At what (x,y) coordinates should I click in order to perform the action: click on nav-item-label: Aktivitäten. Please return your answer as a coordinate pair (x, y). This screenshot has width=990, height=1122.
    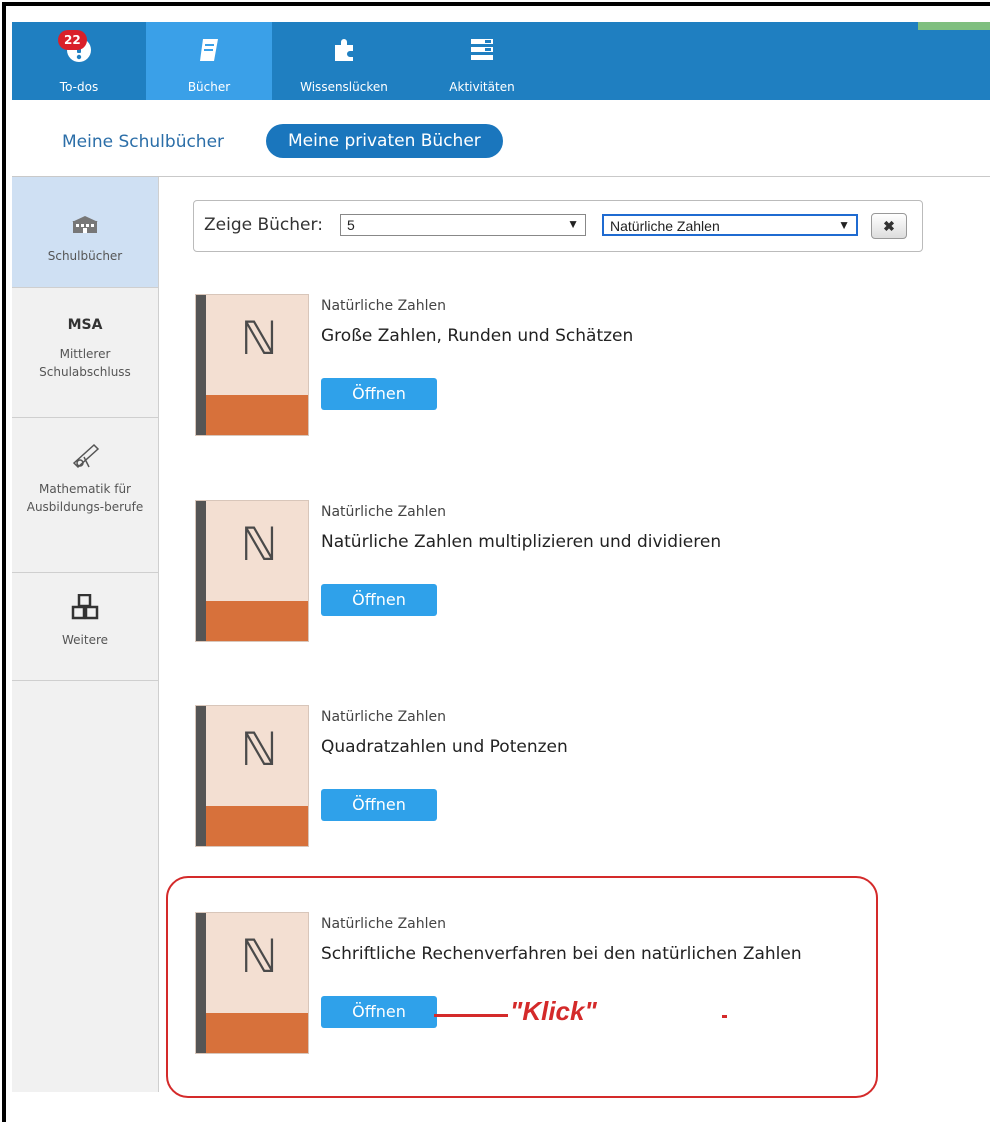
    Looking at the image, I should click on (482, 87).